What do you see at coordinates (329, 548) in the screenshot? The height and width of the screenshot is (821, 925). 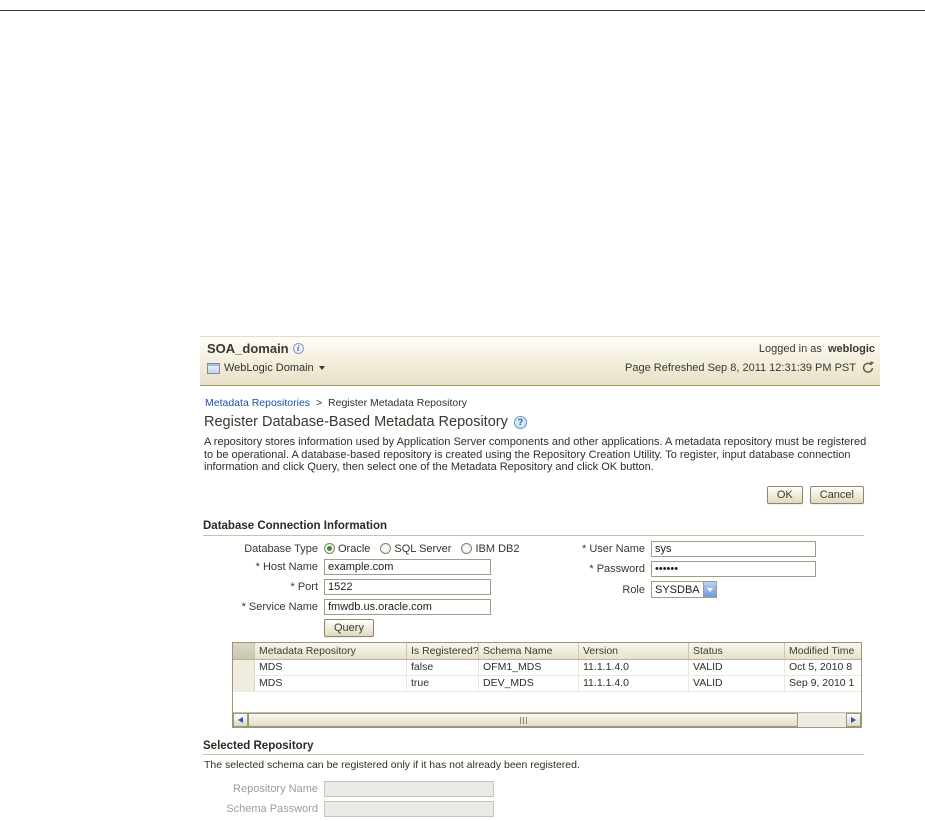 I see `radio-oracle-icon` at bounding box center [329, 548].